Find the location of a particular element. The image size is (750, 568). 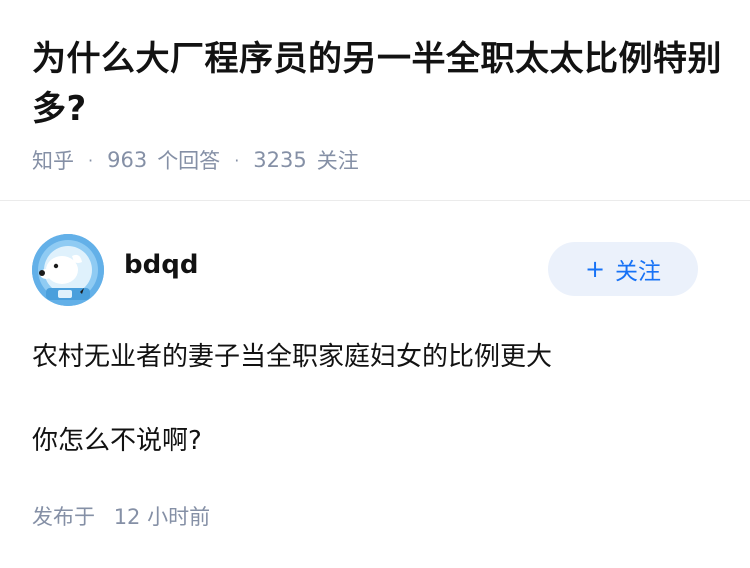

answer-paragraph: 你怎么不说啊? is located at coordinates (117, 441).